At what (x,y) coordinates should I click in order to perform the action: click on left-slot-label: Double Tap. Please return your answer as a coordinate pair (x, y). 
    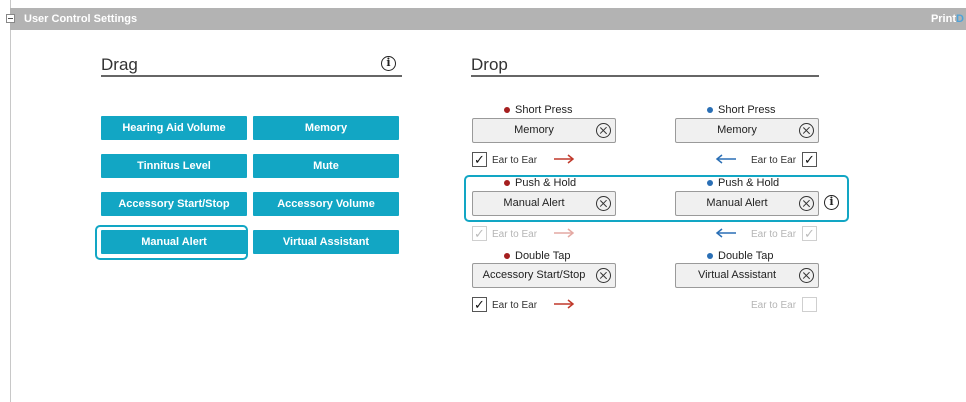
    Looking at the image, I should click on (537, 256).